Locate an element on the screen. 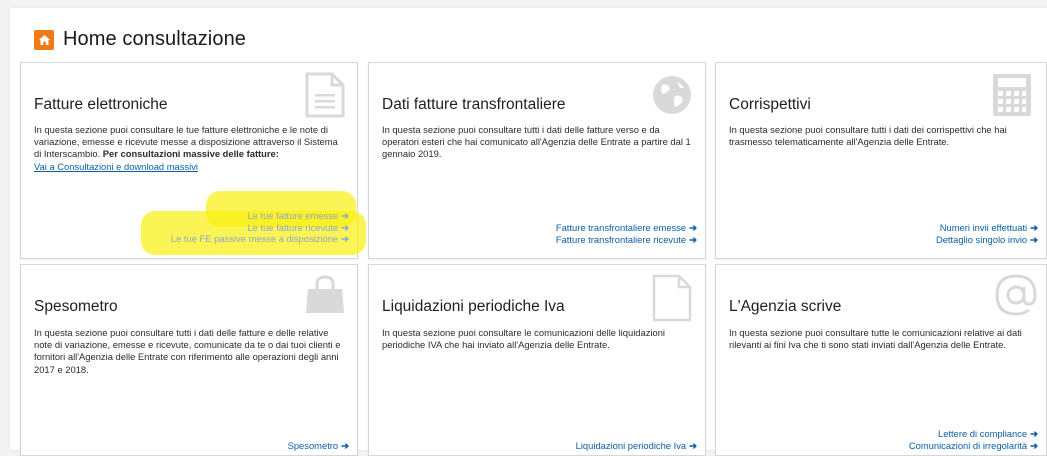 The image size is (1047, 456). card-title: Spesometro is located at coordinates (76, 306).